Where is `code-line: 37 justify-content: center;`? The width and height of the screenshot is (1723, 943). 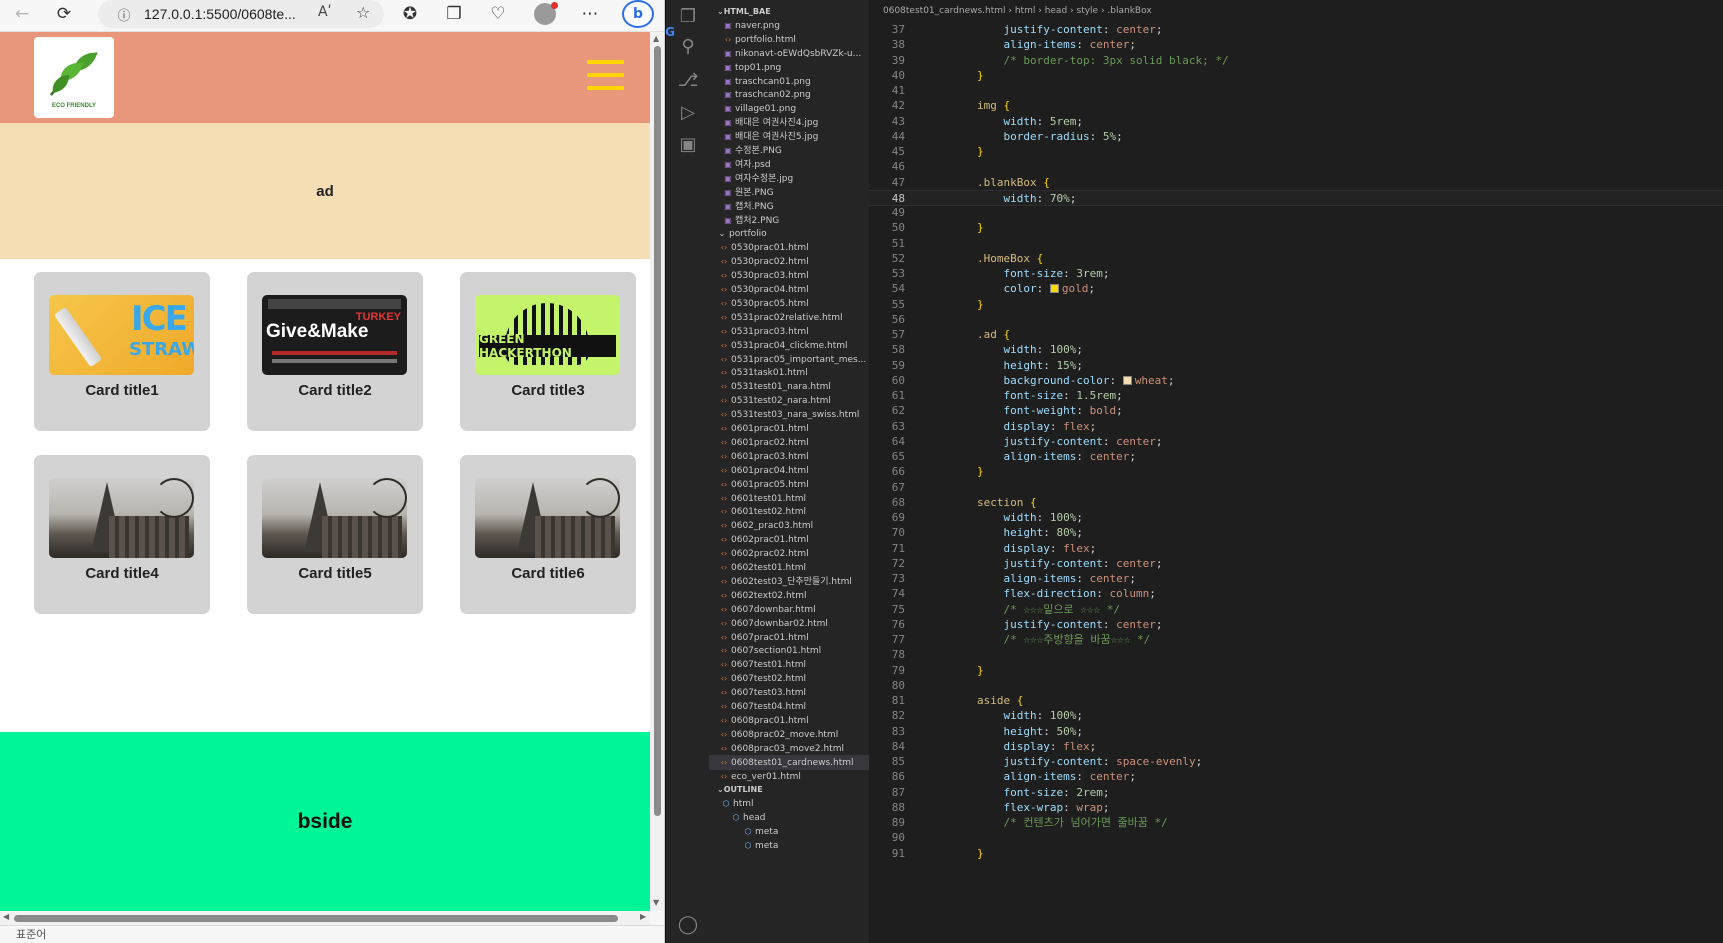
code-line: 37 justify-content: center; is located at coordinates (1296, 30).